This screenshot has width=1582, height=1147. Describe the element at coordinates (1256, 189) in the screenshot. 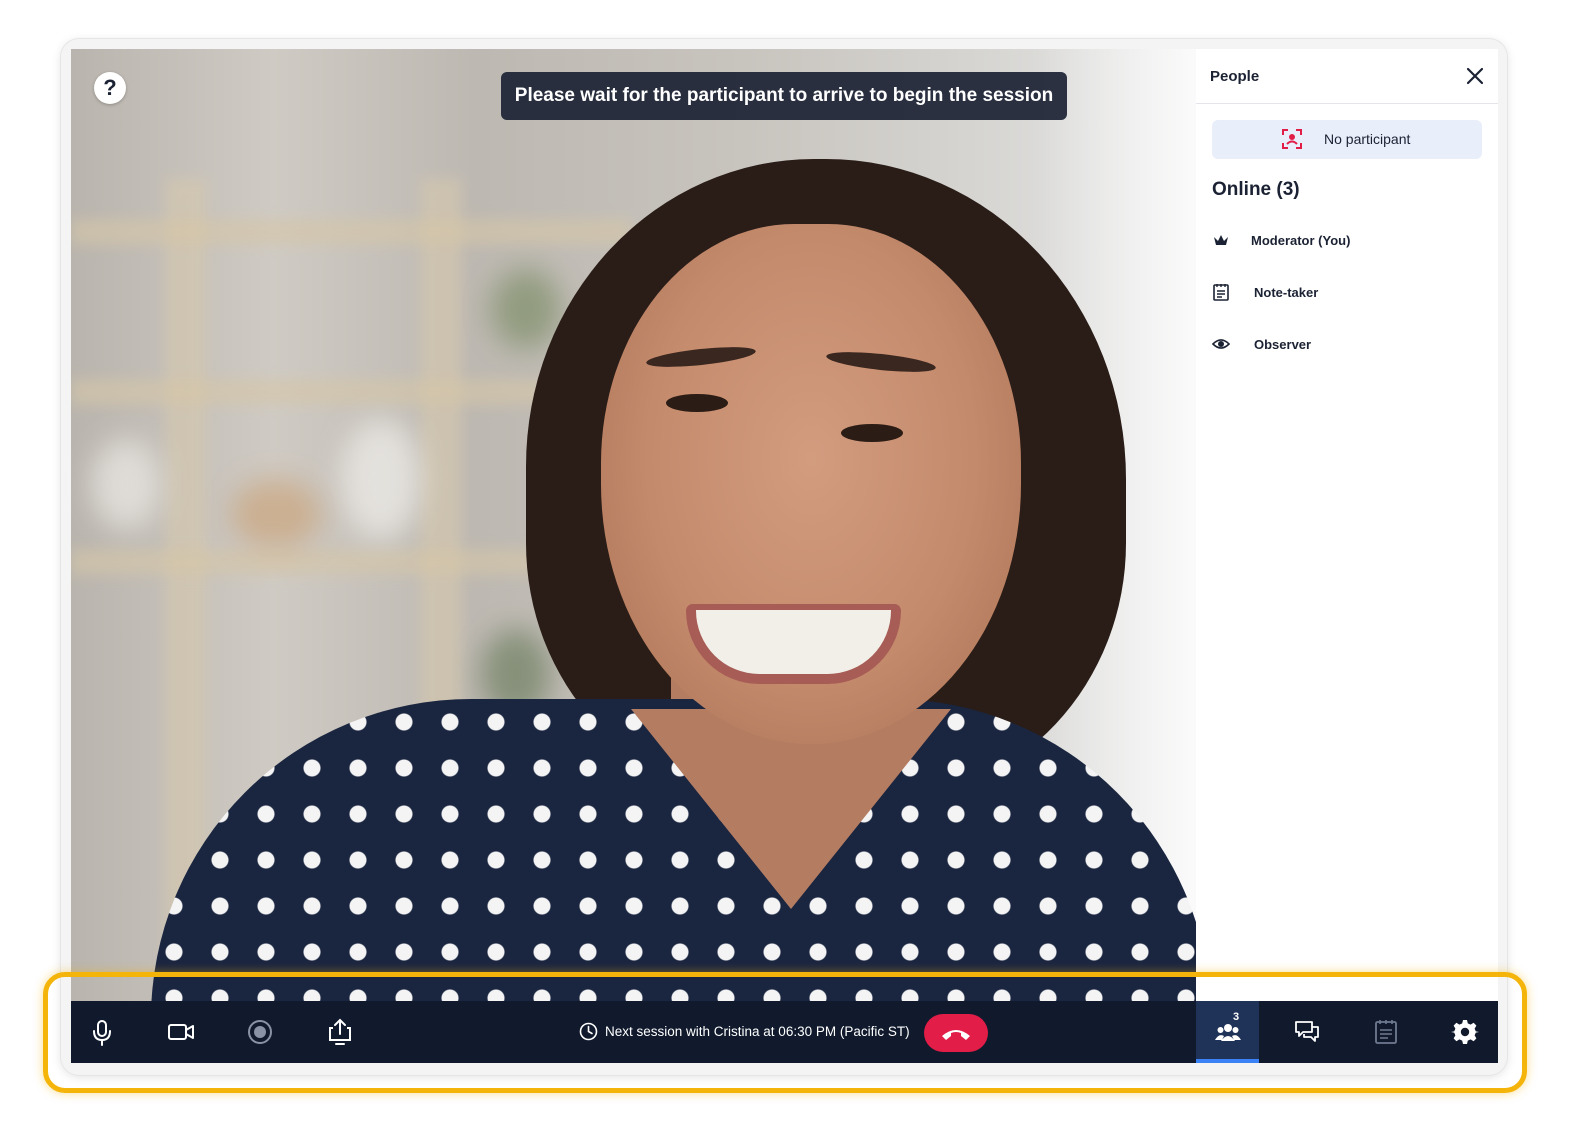

I see `online-count-heading: Online (3)` at that location.